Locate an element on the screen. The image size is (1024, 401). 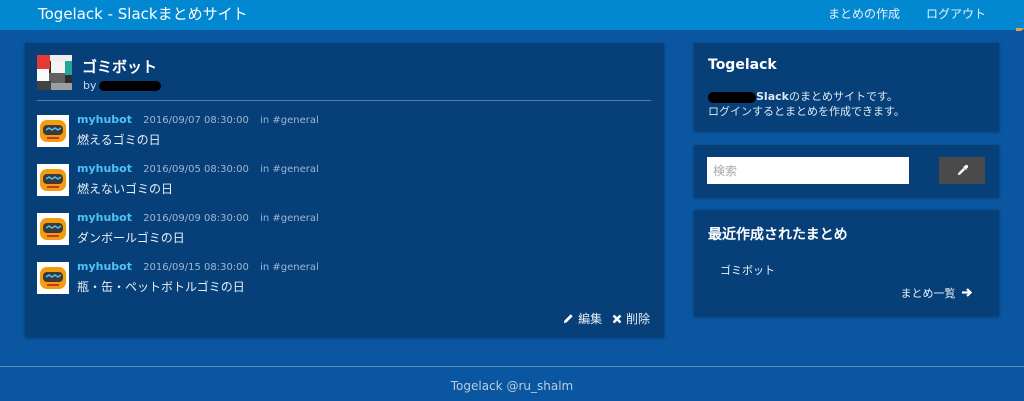
about-line1: のまとめサイトです。 is located at coordinates (843, 96).